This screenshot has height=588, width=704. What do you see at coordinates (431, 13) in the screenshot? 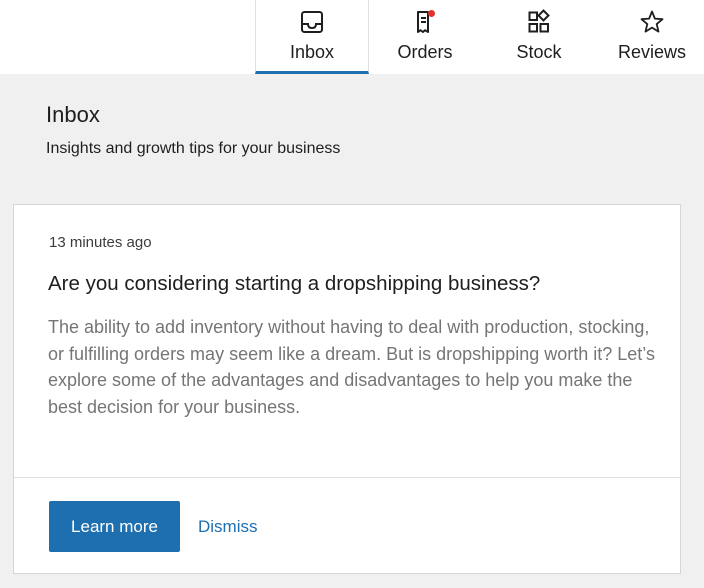
I see `notification-dot` at bounding box center [431, 13].